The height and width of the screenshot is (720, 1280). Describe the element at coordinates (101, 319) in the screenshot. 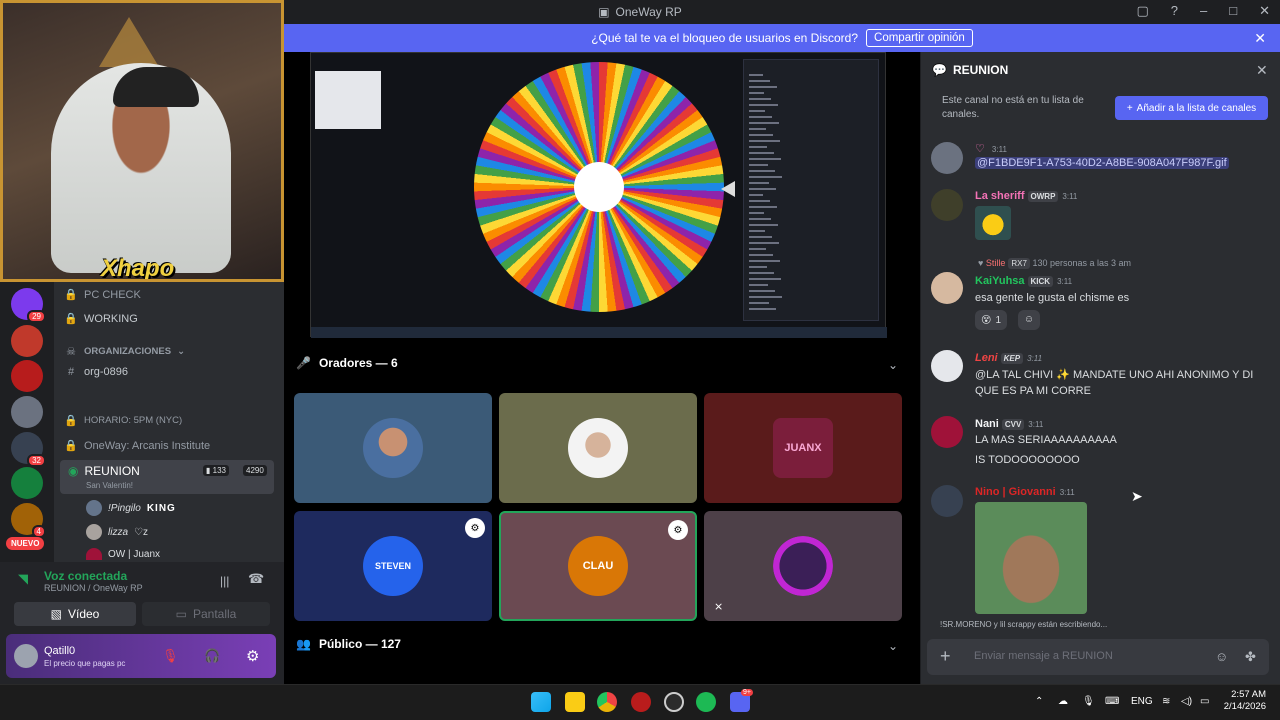

I see `channel-working: 🔒 WORKING` at that location.